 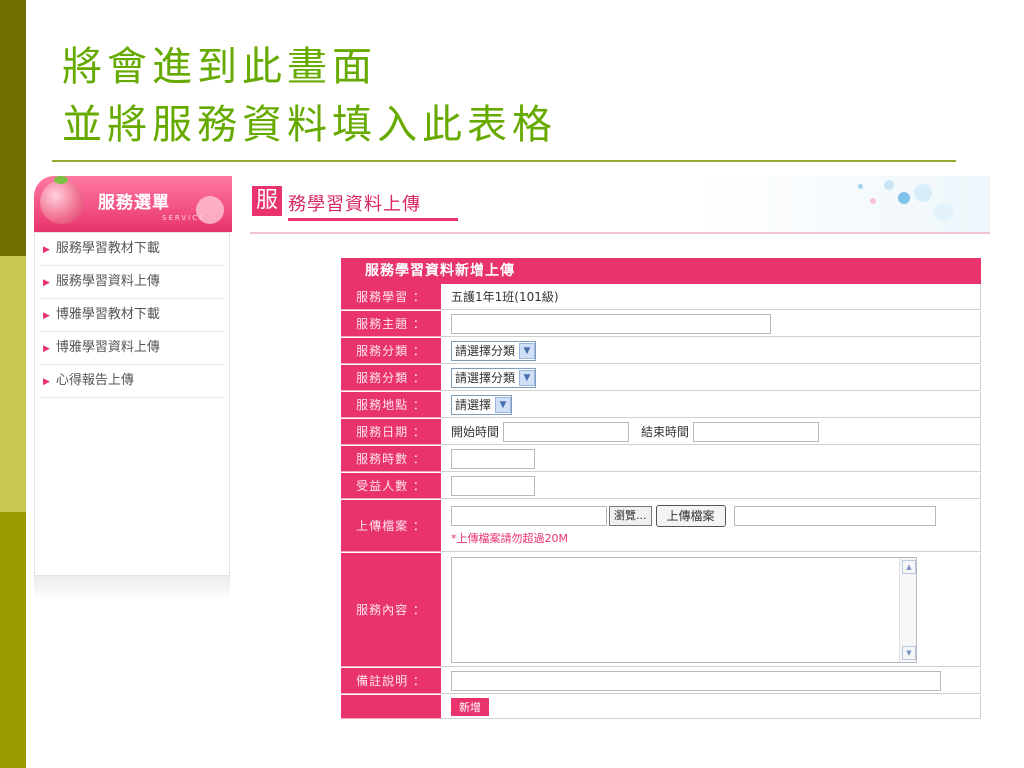 I want to click on location-select: 請選擇 ▼, so click(x=482, y=404).